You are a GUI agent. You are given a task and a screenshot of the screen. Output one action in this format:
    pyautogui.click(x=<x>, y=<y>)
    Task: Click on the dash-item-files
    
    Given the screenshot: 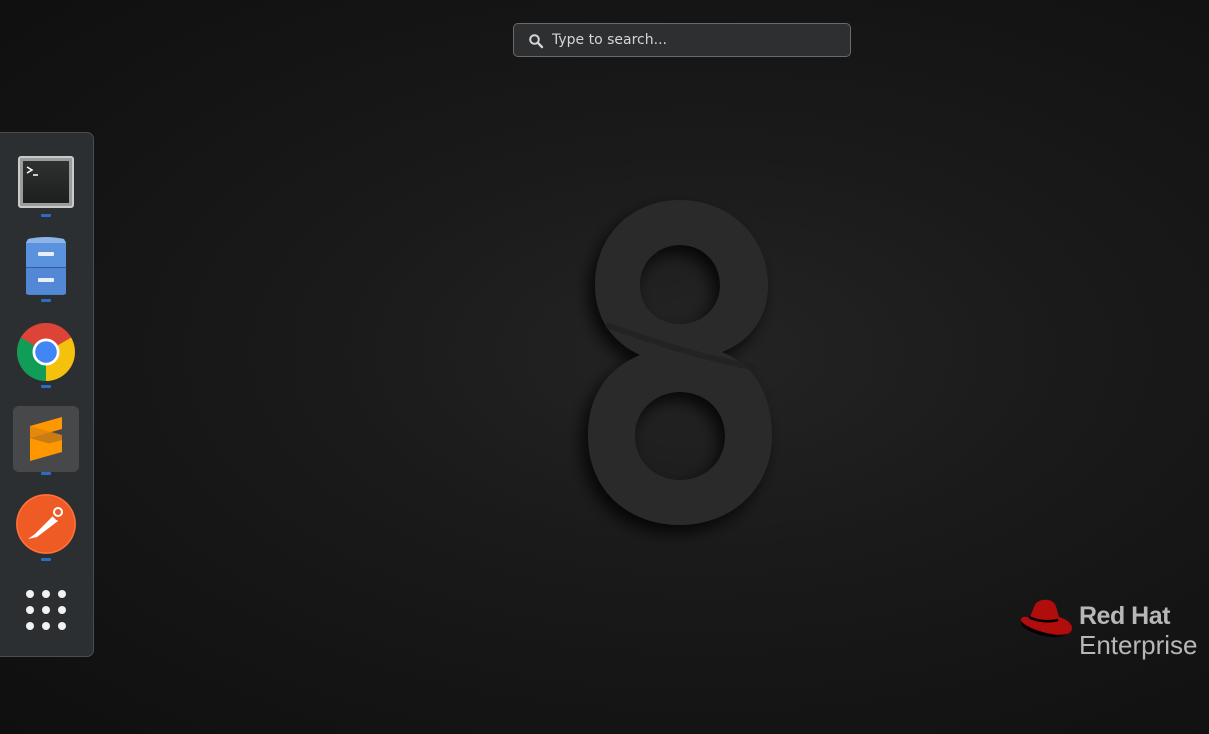 What is the action you would take?
    pyautogui.click(x=46, y=266)
    